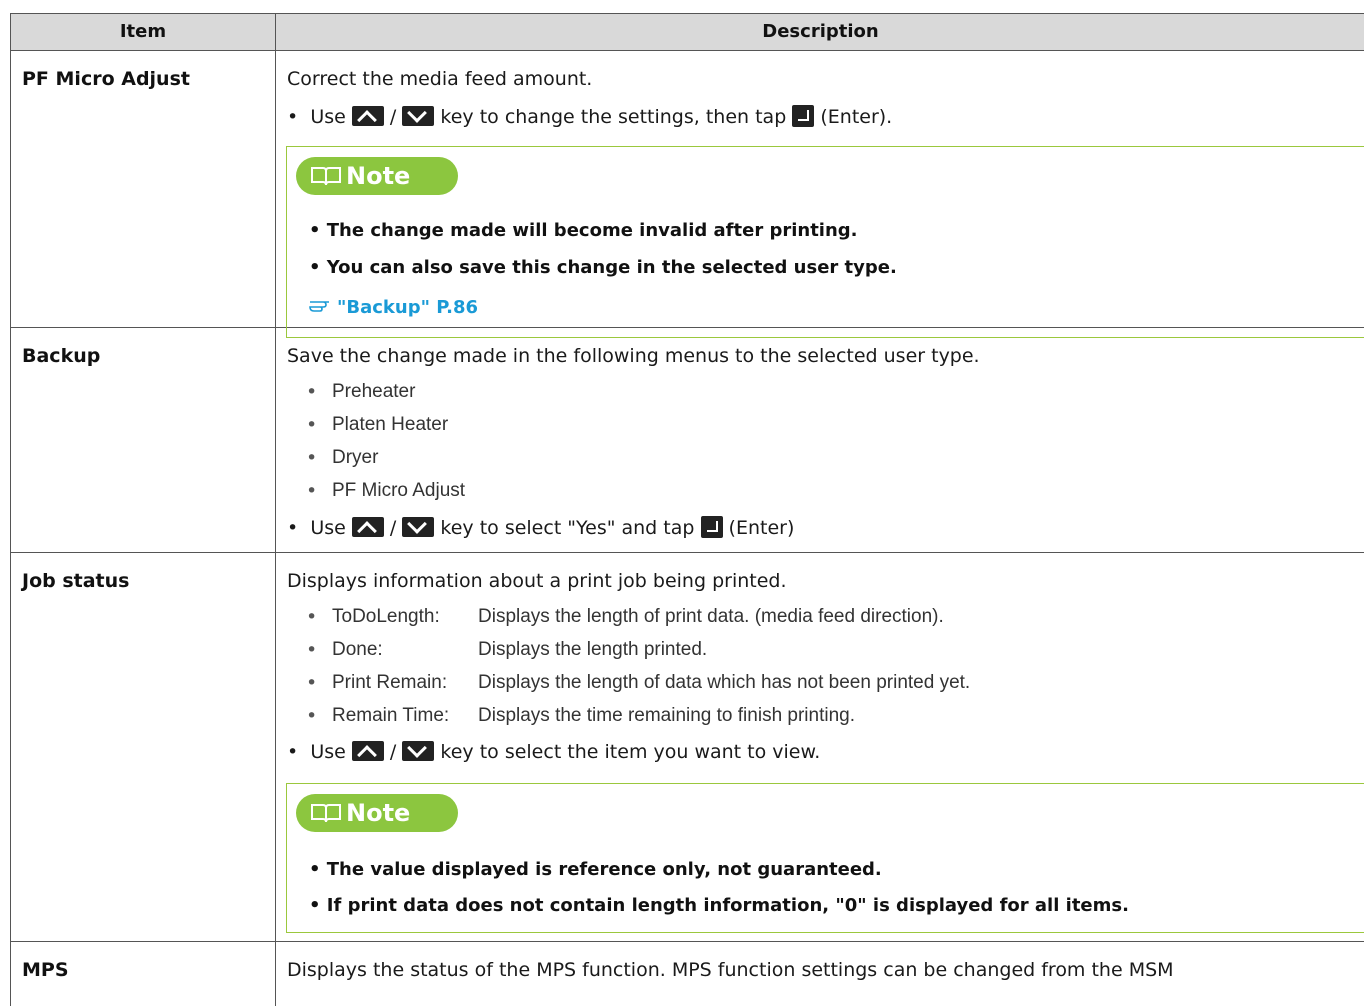  I want to click on item-name: MPS, so click(45, 970).